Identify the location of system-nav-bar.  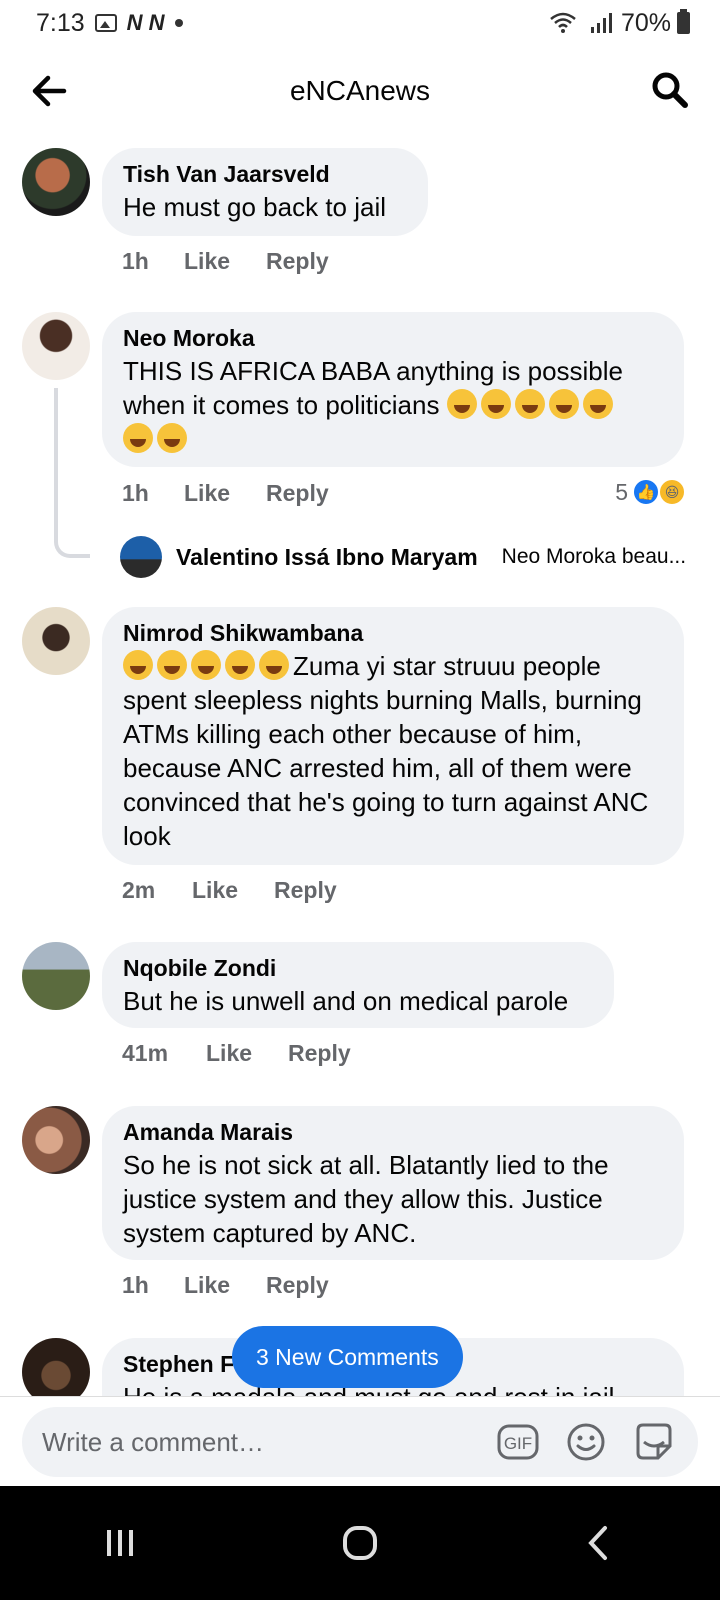
(360, 1543).